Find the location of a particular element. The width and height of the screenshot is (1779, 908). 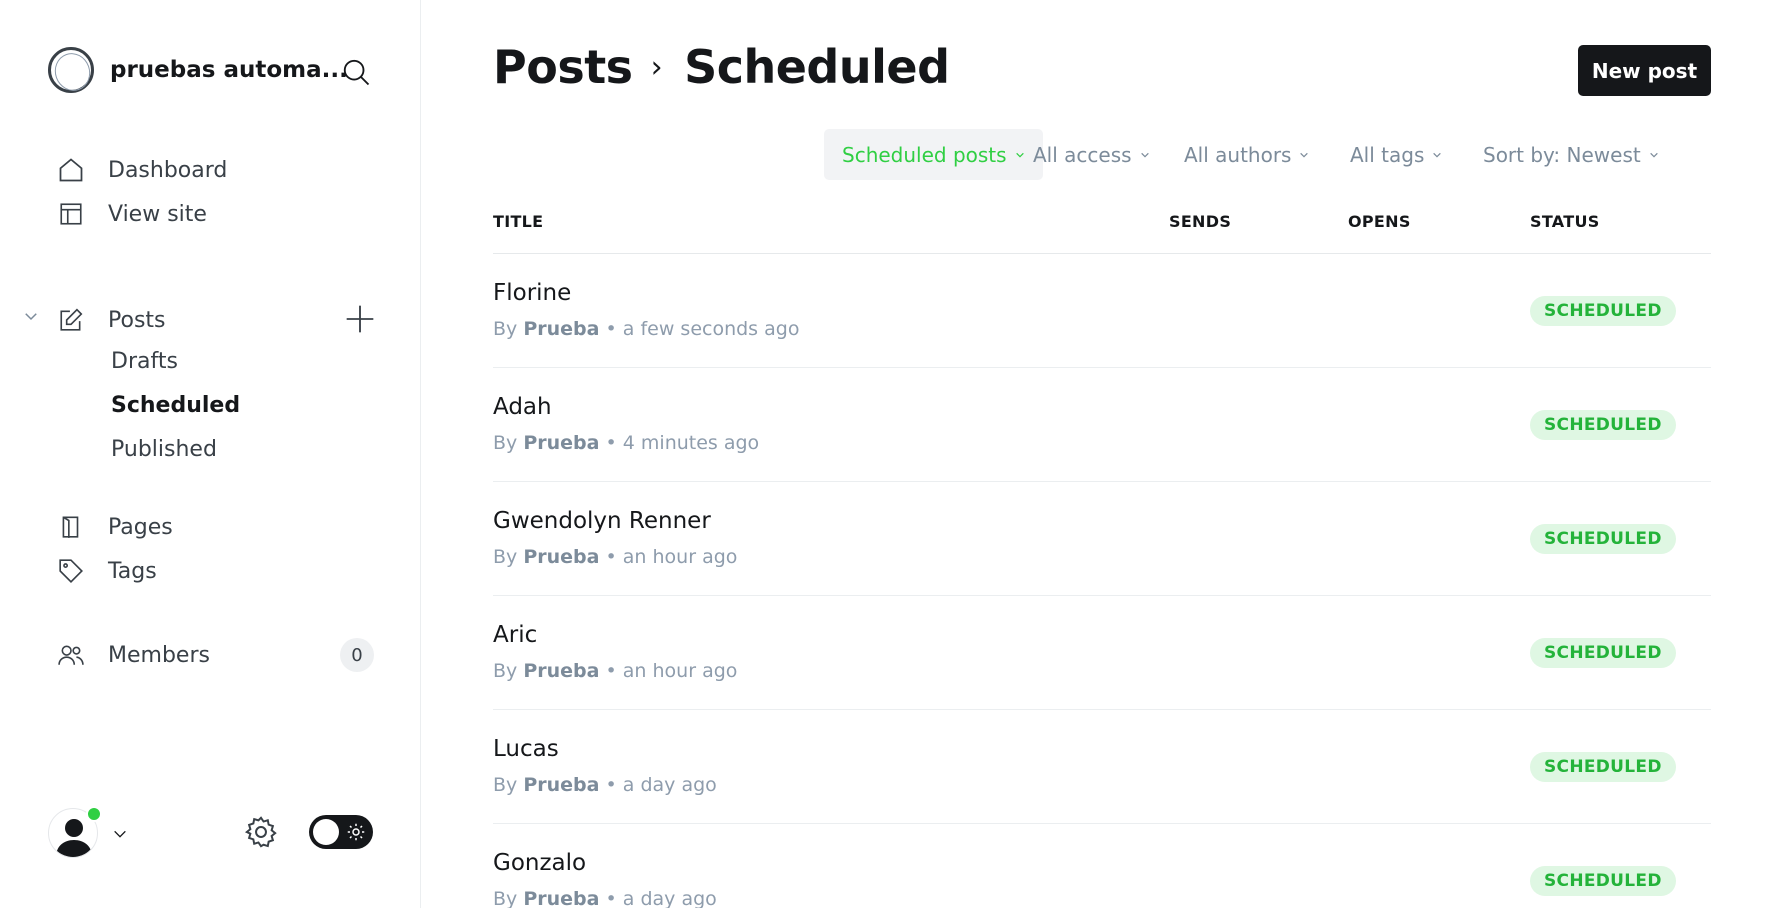

site-logo-icon is located at coordinates (71, 70).